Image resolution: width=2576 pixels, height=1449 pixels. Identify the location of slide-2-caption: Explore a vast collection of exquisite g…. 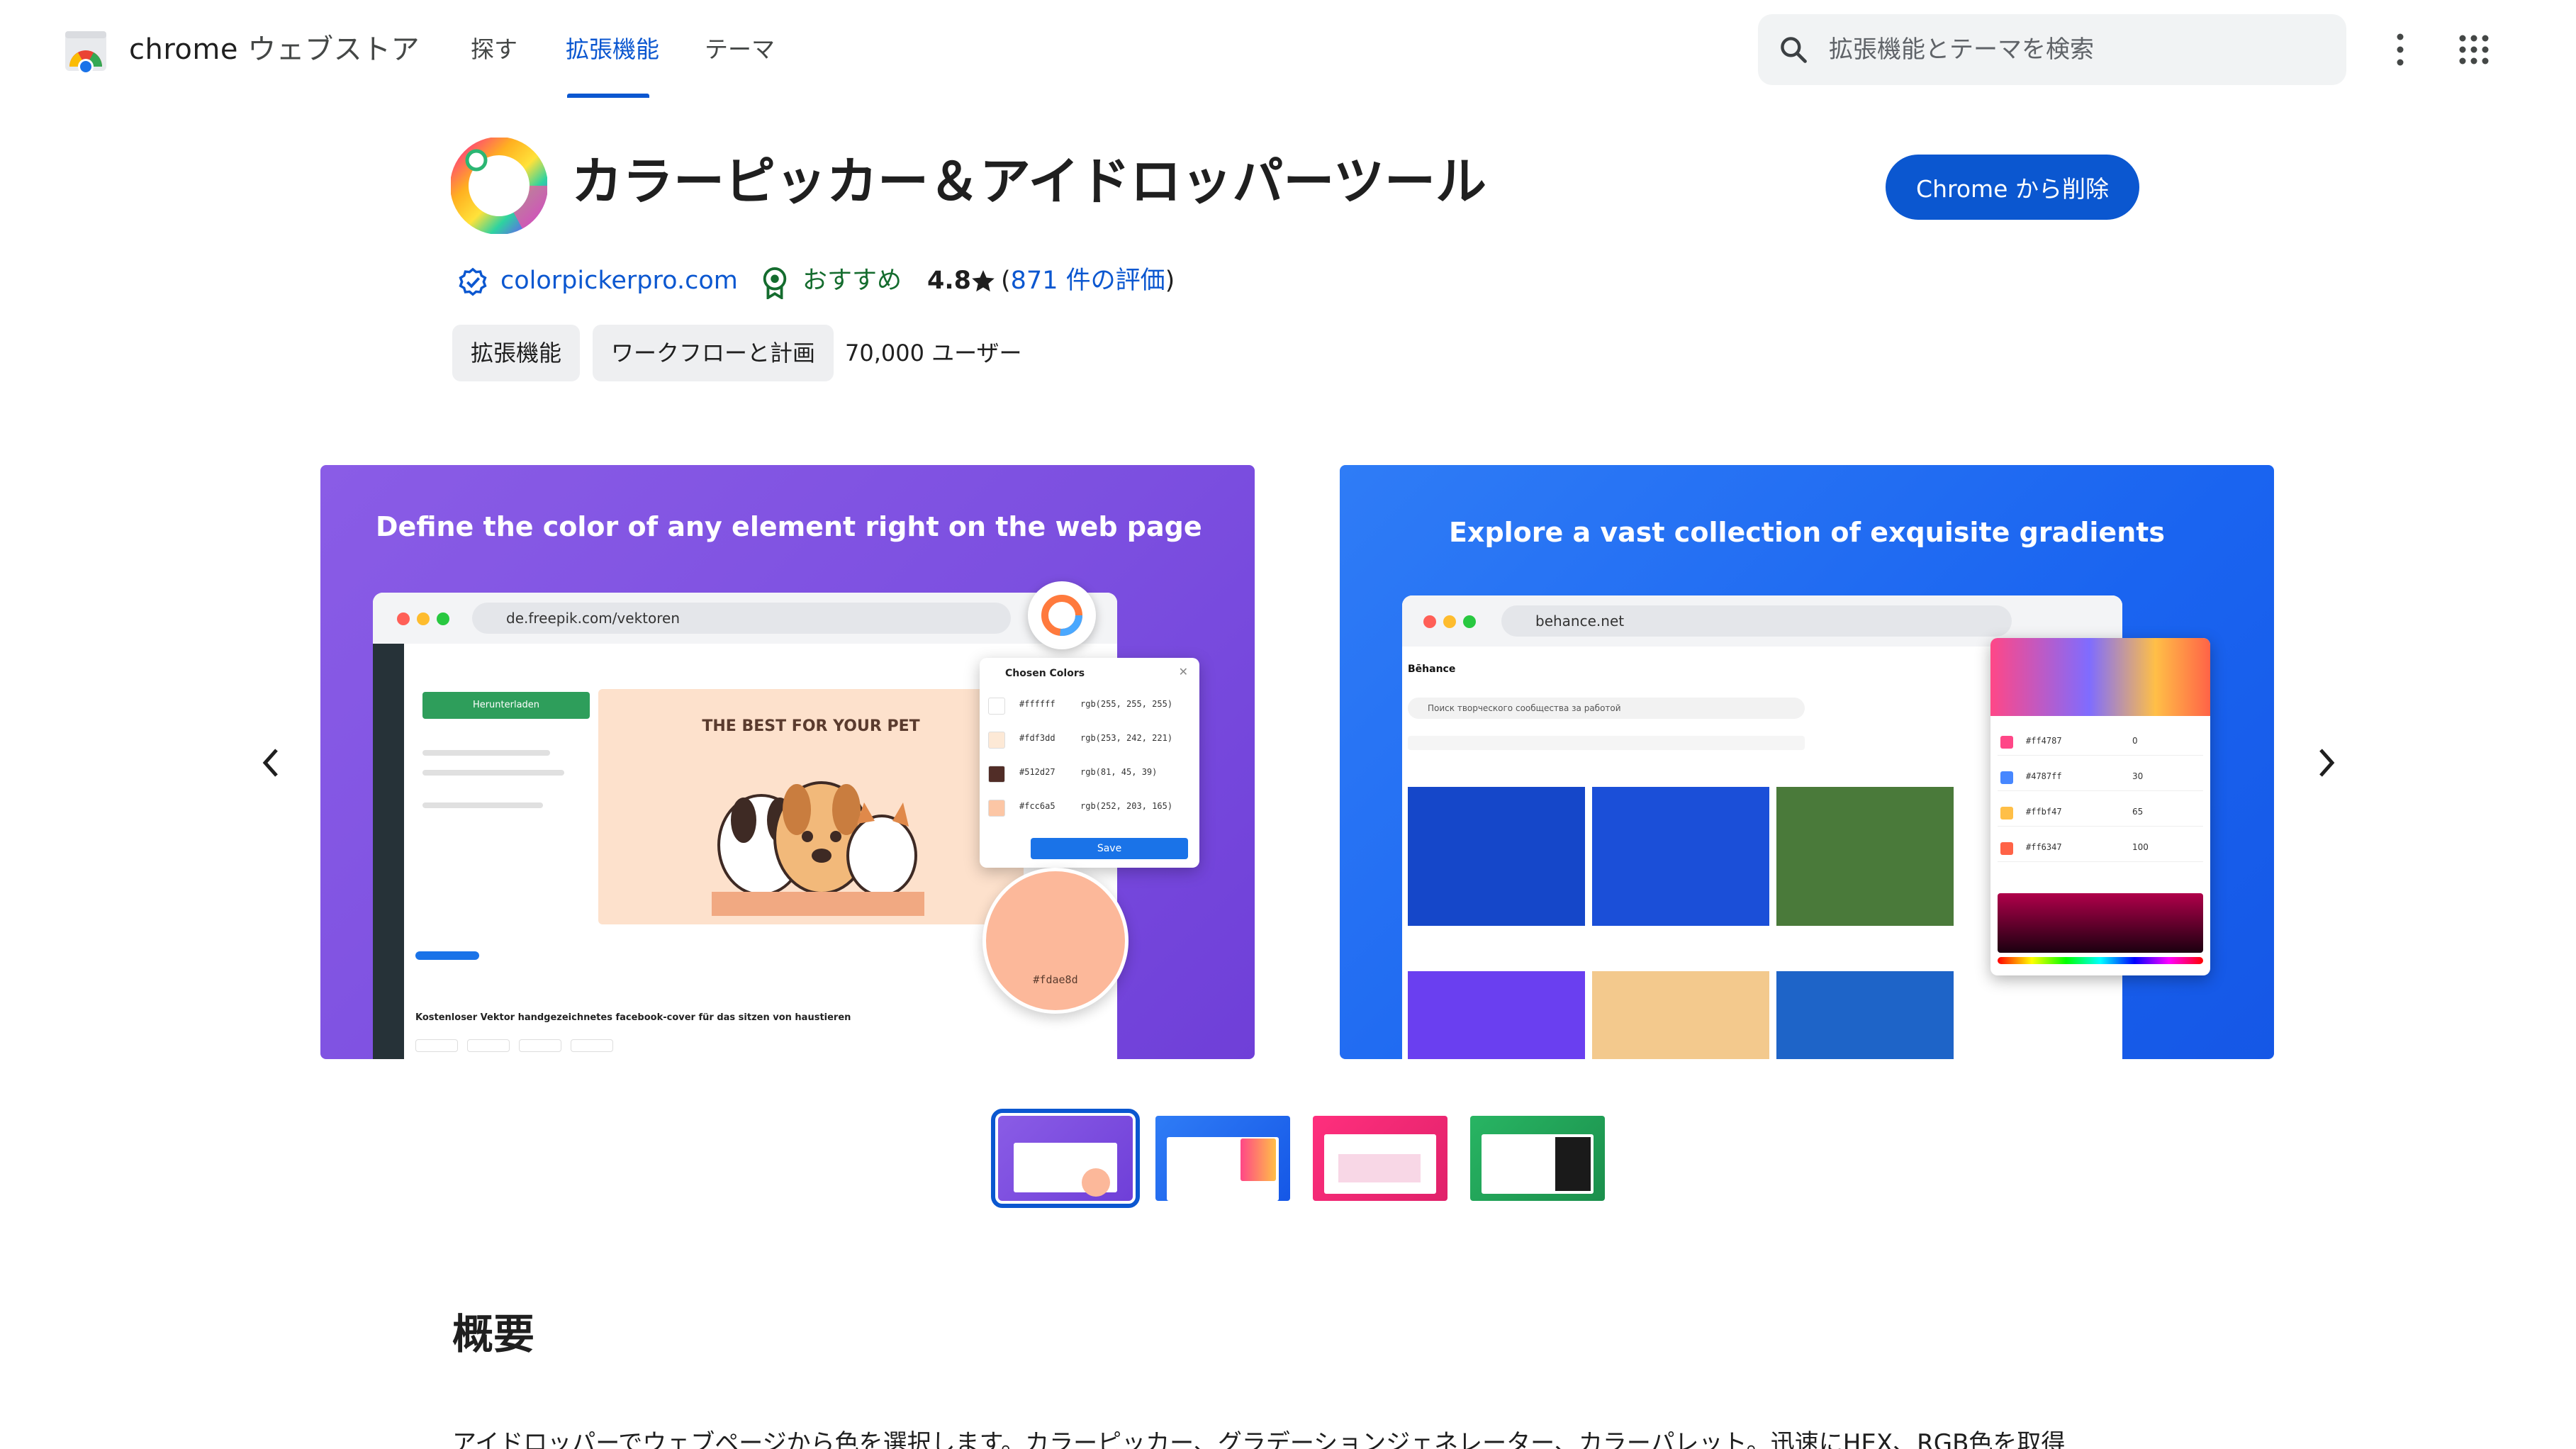
(1807, 532).